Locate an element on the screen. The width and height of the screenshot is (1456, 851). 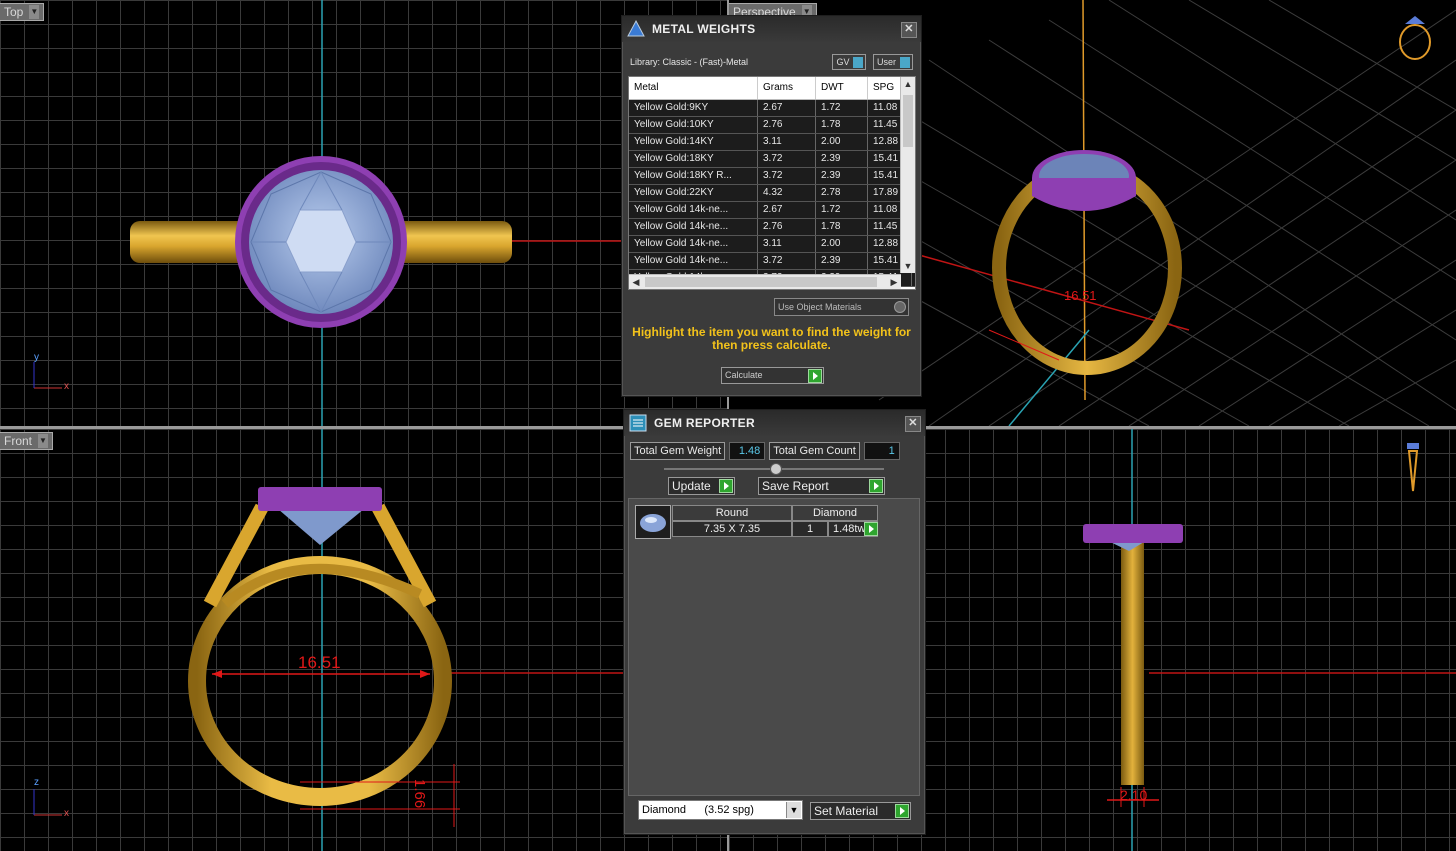
cell-metal: Yellow Gold:10KY is located at coordinates (693, 125).